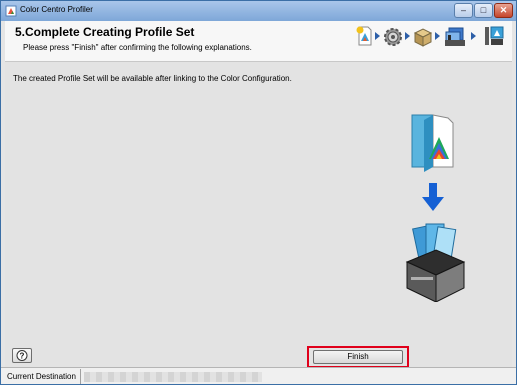 The width and height of the screenshot is (517, 385). I want to click on help-icon: ?, so click(22, 355).